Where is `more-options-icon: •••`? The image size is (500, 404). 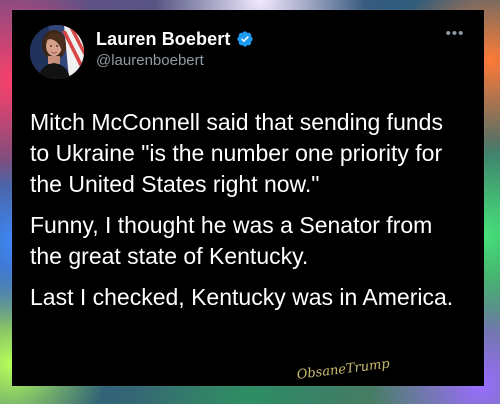 more-options-icon: ••• is located at coordinates (455, 33).